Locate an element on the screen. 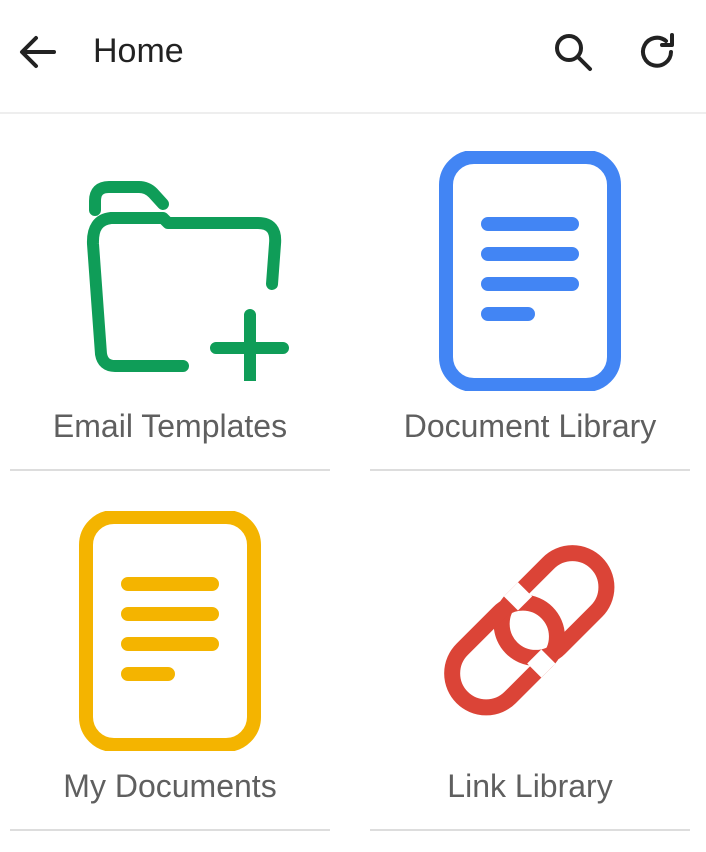  app-bar: Home is located at coordinates (353, 57).